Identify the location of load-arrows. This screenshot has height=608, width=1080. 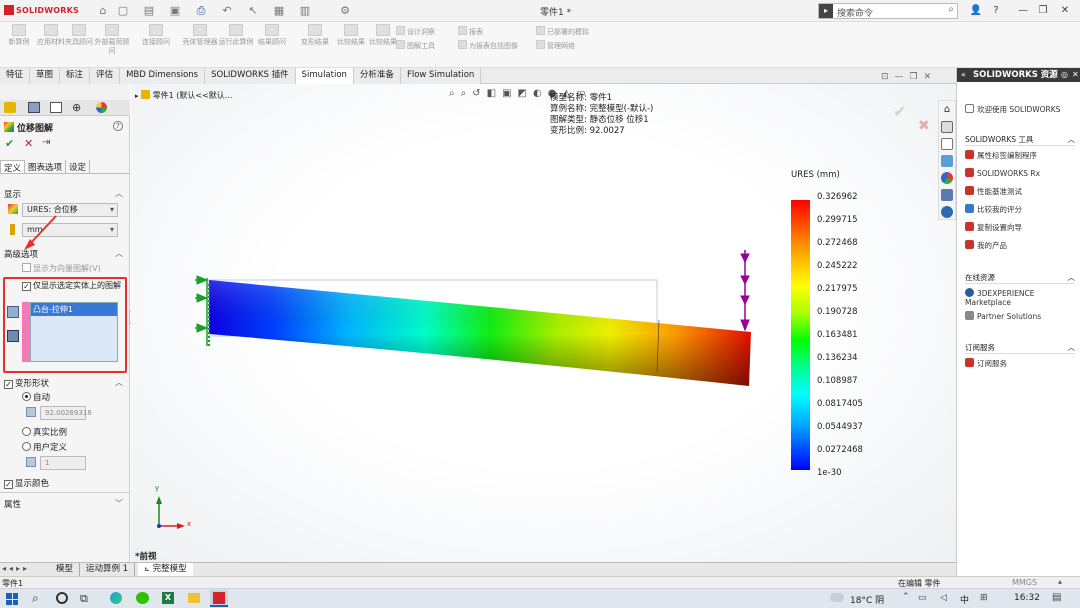
(745, 291).